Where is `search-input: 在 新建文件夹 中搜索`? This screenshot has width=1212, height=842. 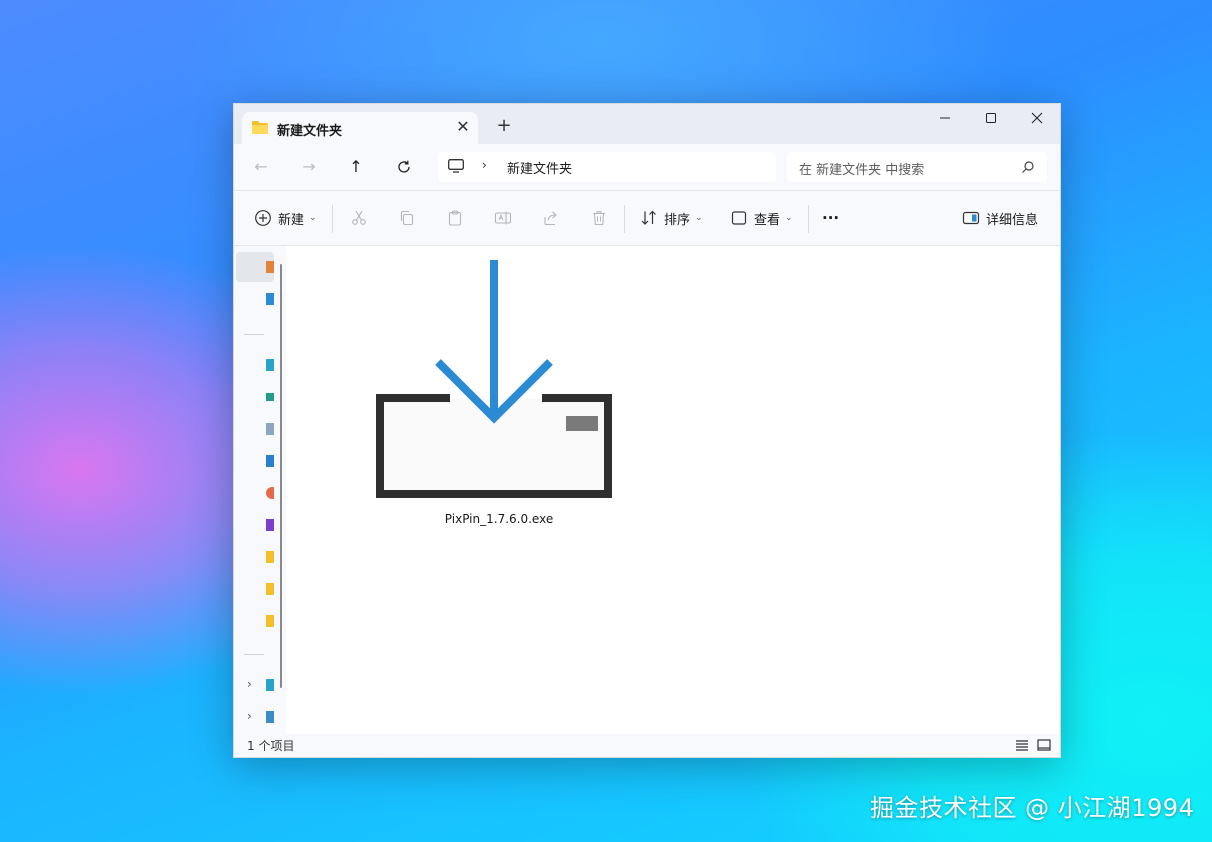 search-input: 在 新建文件夹 中搜索 is located at coordinates (917, 167).